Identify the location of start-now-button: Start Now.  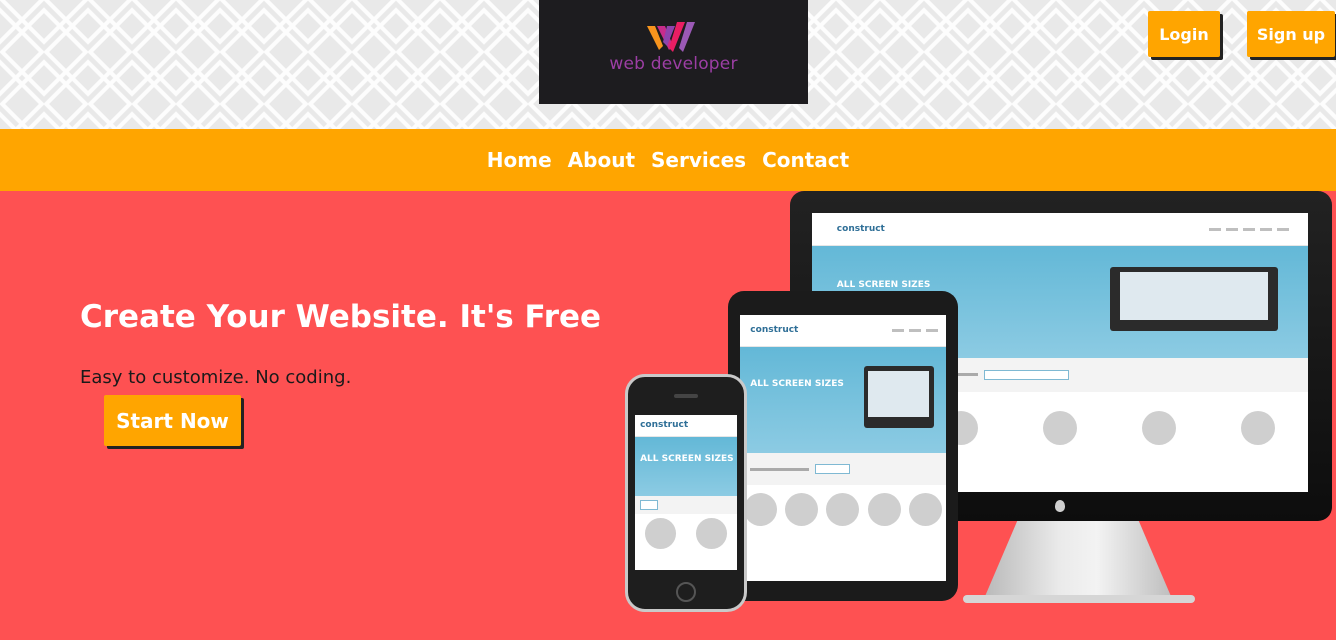
(172, 420).